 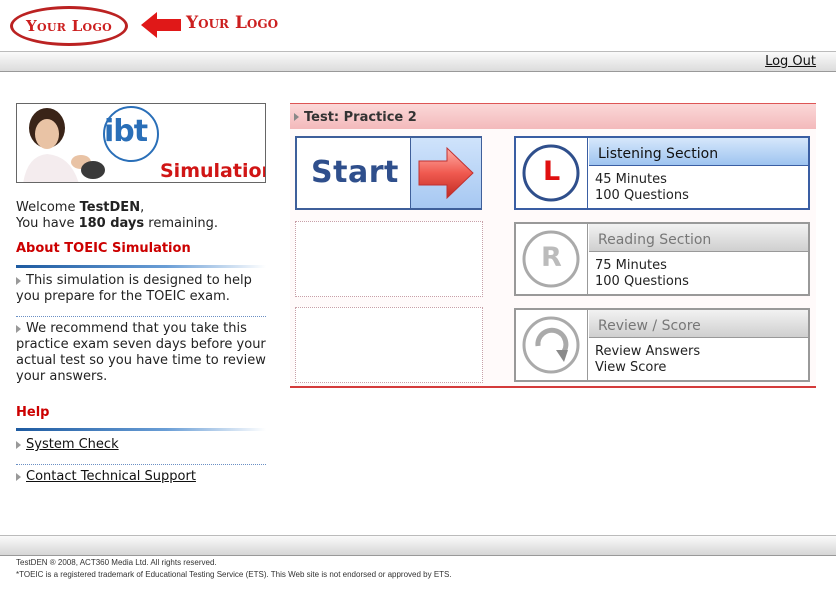 I want to click on start-button: Start, so click(x=388, y=173).